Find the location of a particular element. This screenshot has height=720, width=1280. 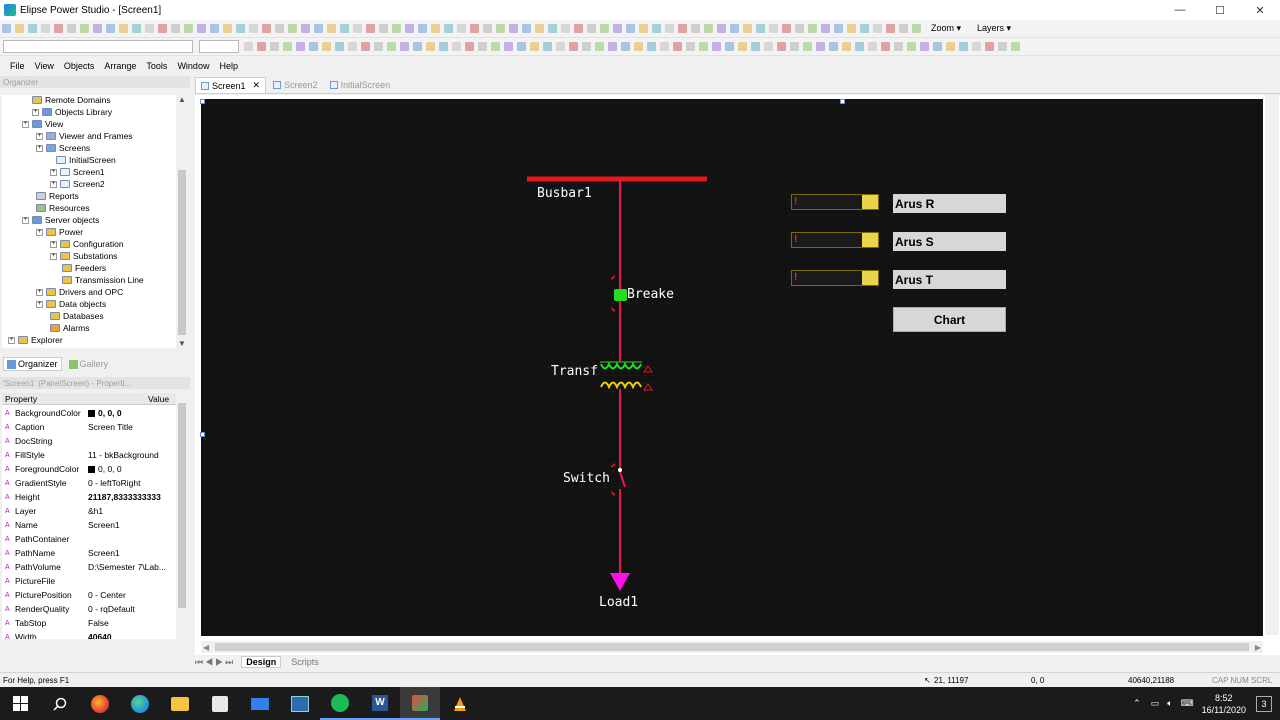

scroll-up-icon: ▲ is located at coordinates (182, 99).